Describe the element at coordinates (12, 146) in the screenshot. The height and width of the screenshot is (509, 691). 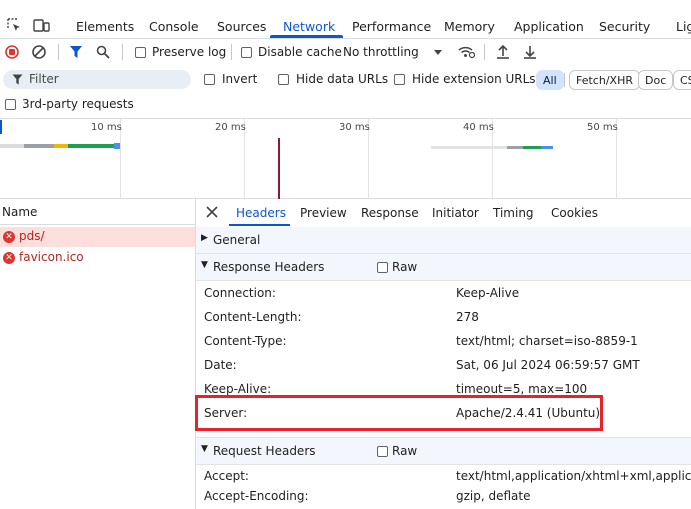
I see `request-bar-wait` at that location.